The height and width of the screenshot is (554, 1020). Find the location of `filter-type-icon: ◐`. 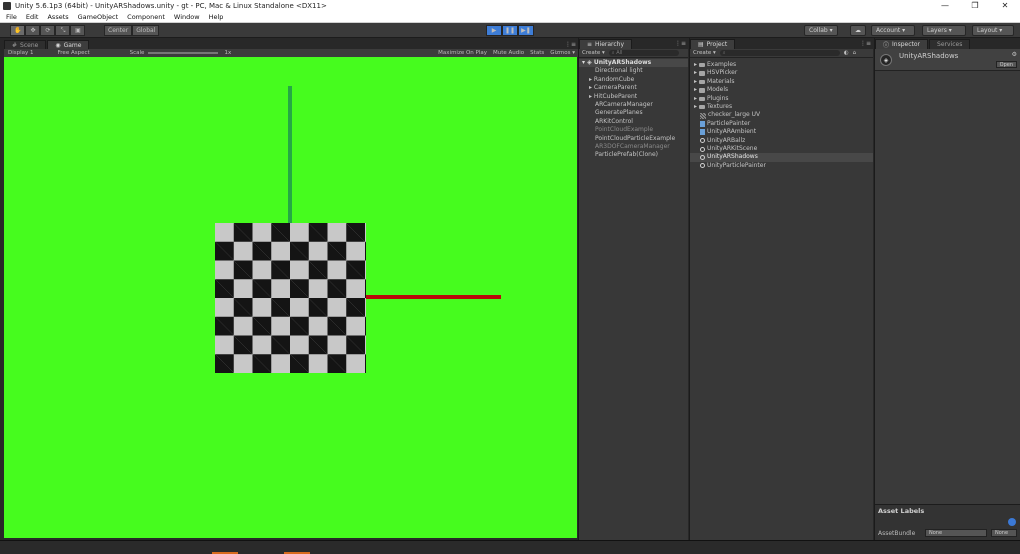

filter-type-icon: ◐ is located at coordinates (846, 53).